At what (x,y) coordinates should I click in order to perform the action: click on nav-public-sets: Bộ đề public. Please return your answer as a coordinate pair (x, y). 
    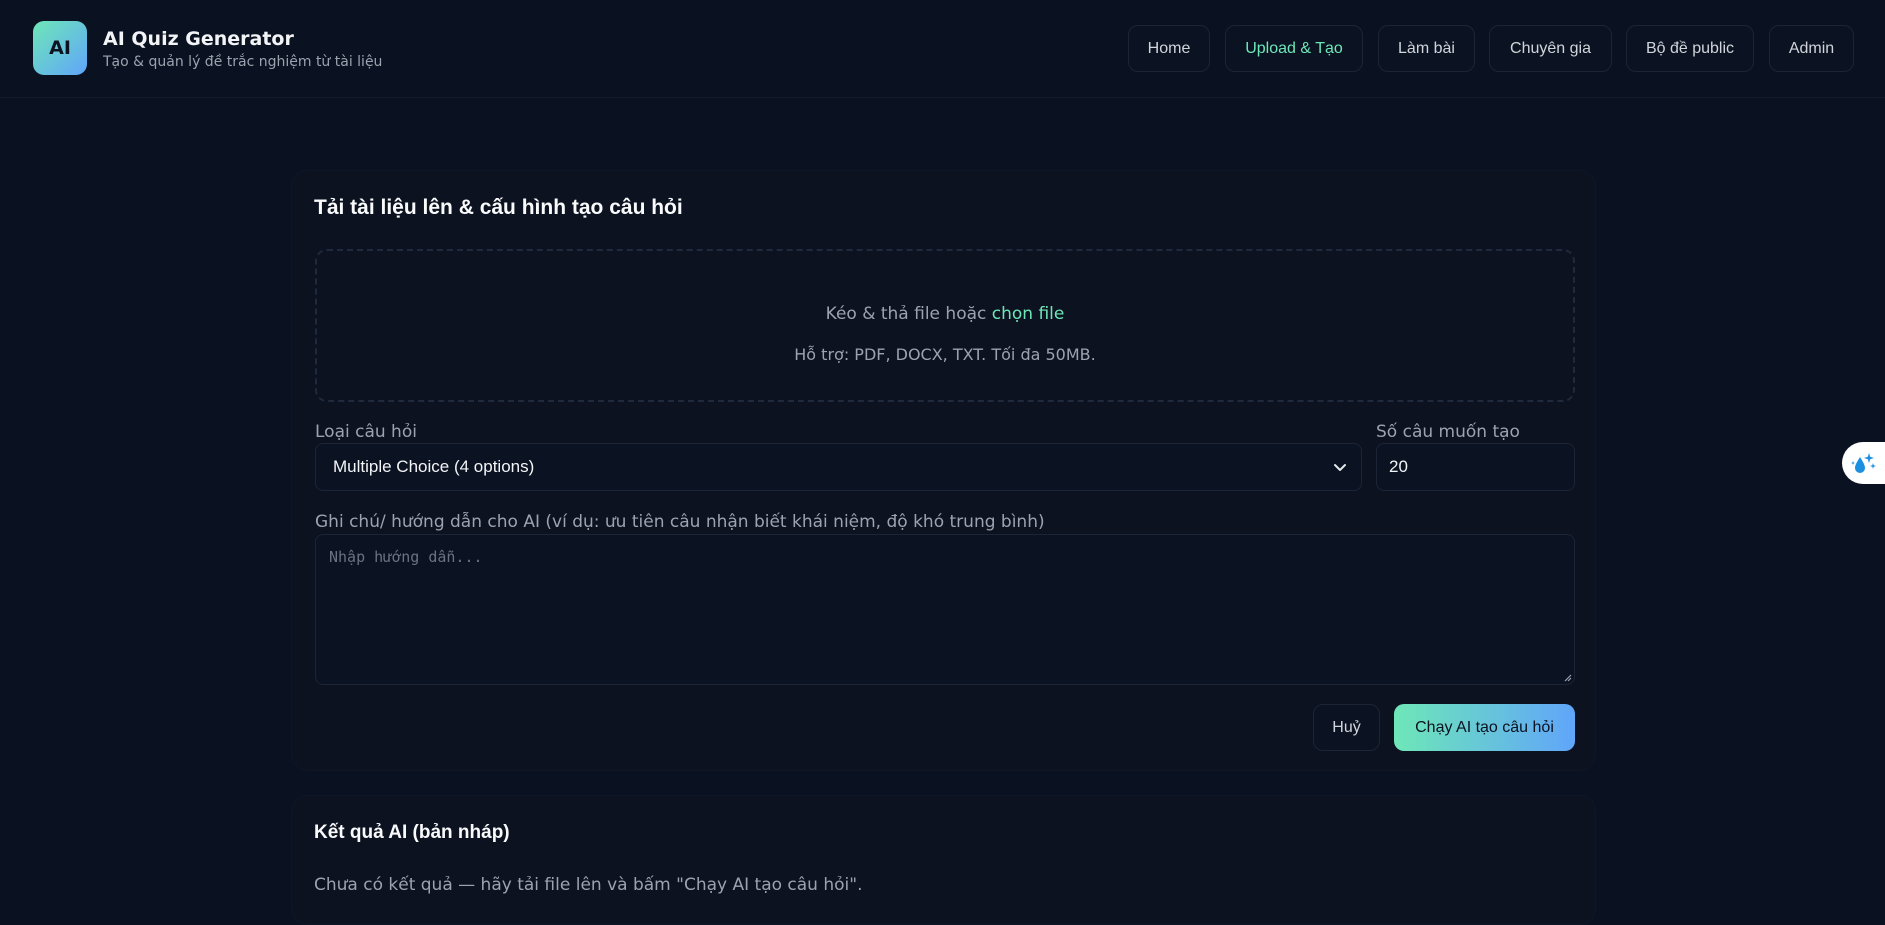
    Looking at the image, I should click on (1690, 48).